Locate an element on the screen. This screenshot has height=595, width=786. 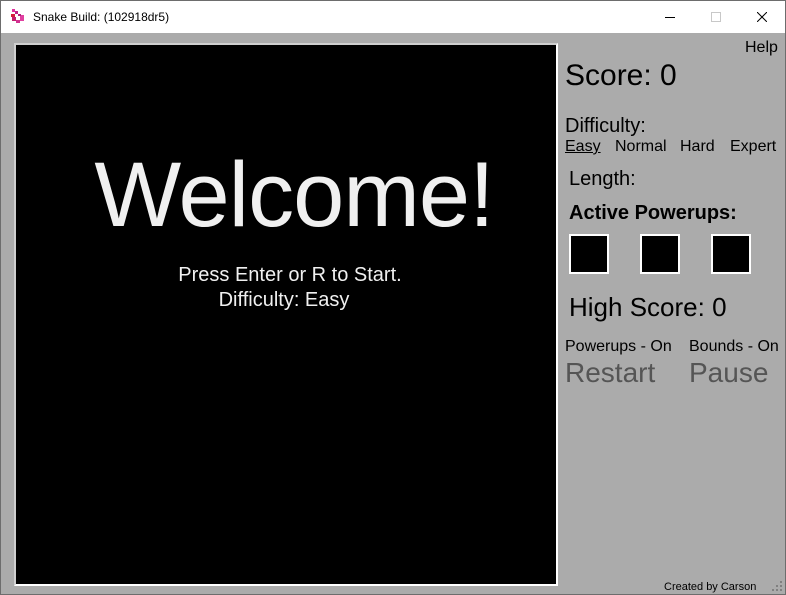
window-title: Snake Build: (102918dr5) is located at coordinates (101, 17).